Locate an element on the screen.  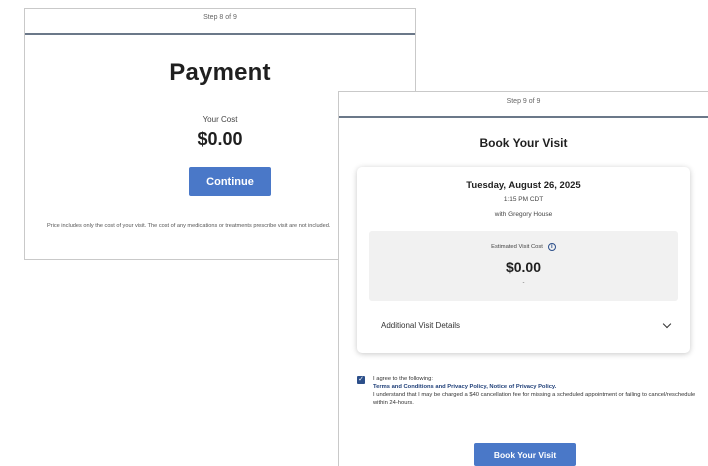
terms-link: Terms and Conditions and Privacy Policy is located at coordinates (429, 387).